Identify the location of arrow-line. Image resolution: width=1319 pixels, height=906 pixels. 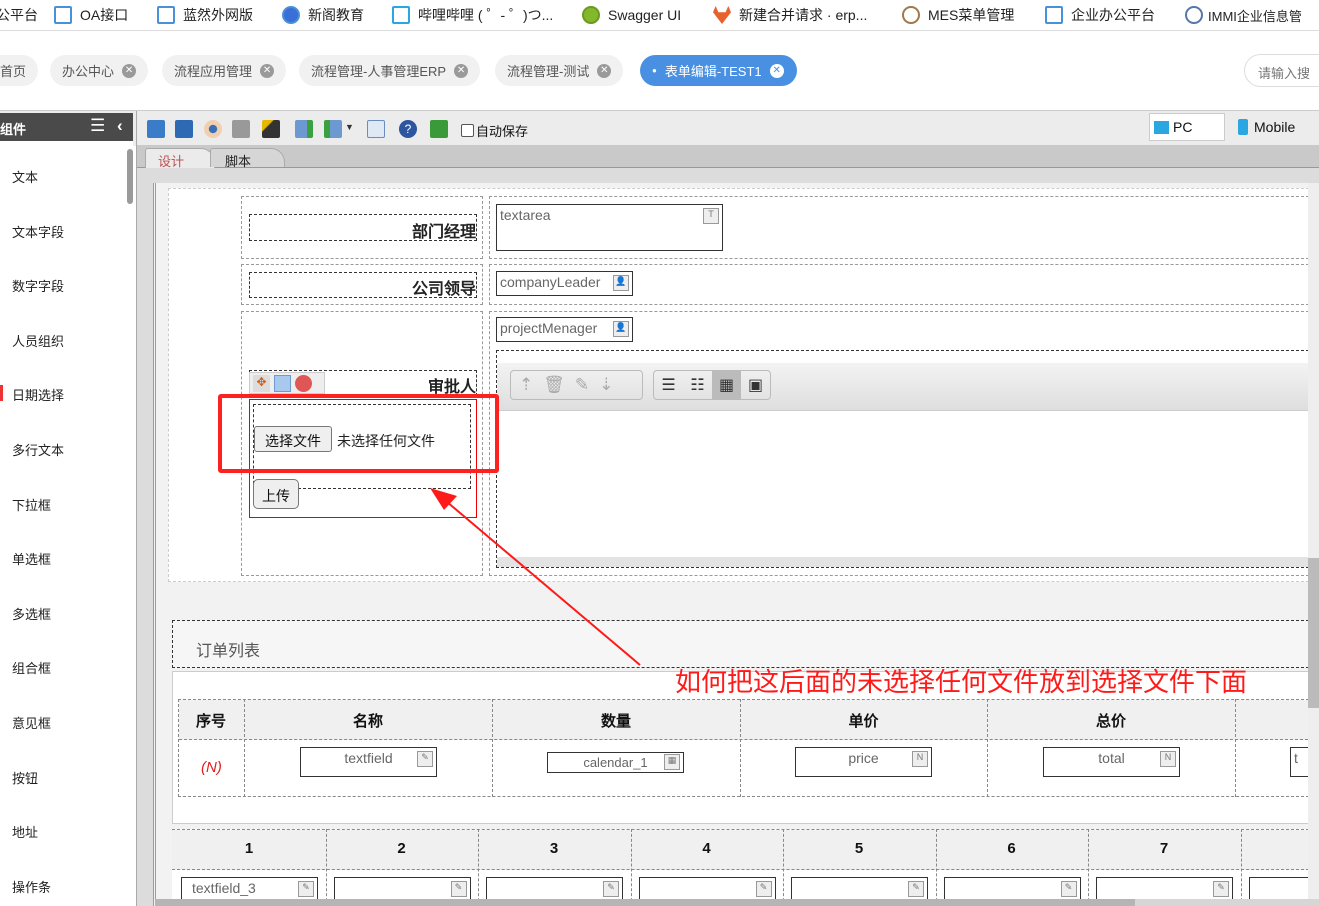
(540, 580).